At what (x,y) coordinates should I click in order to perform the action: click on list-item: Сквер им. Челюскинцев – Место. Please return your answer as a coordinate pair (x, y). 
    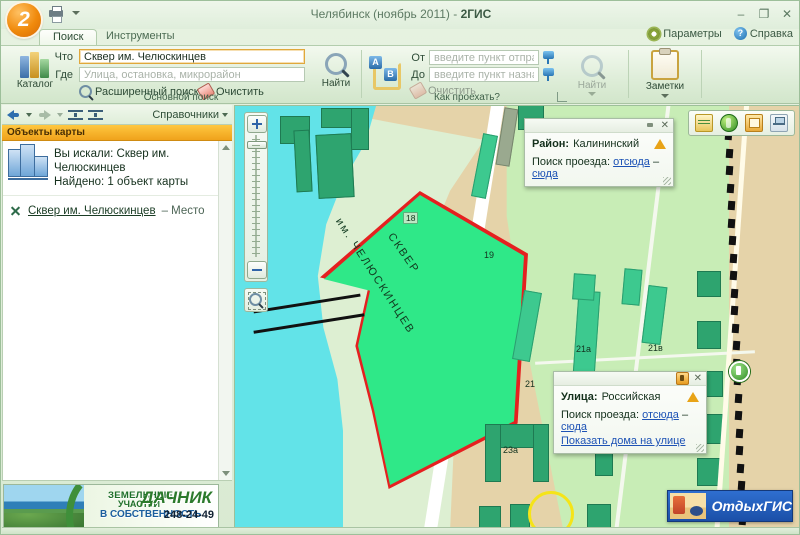
    Looking at the image, I should click on (117, 206).